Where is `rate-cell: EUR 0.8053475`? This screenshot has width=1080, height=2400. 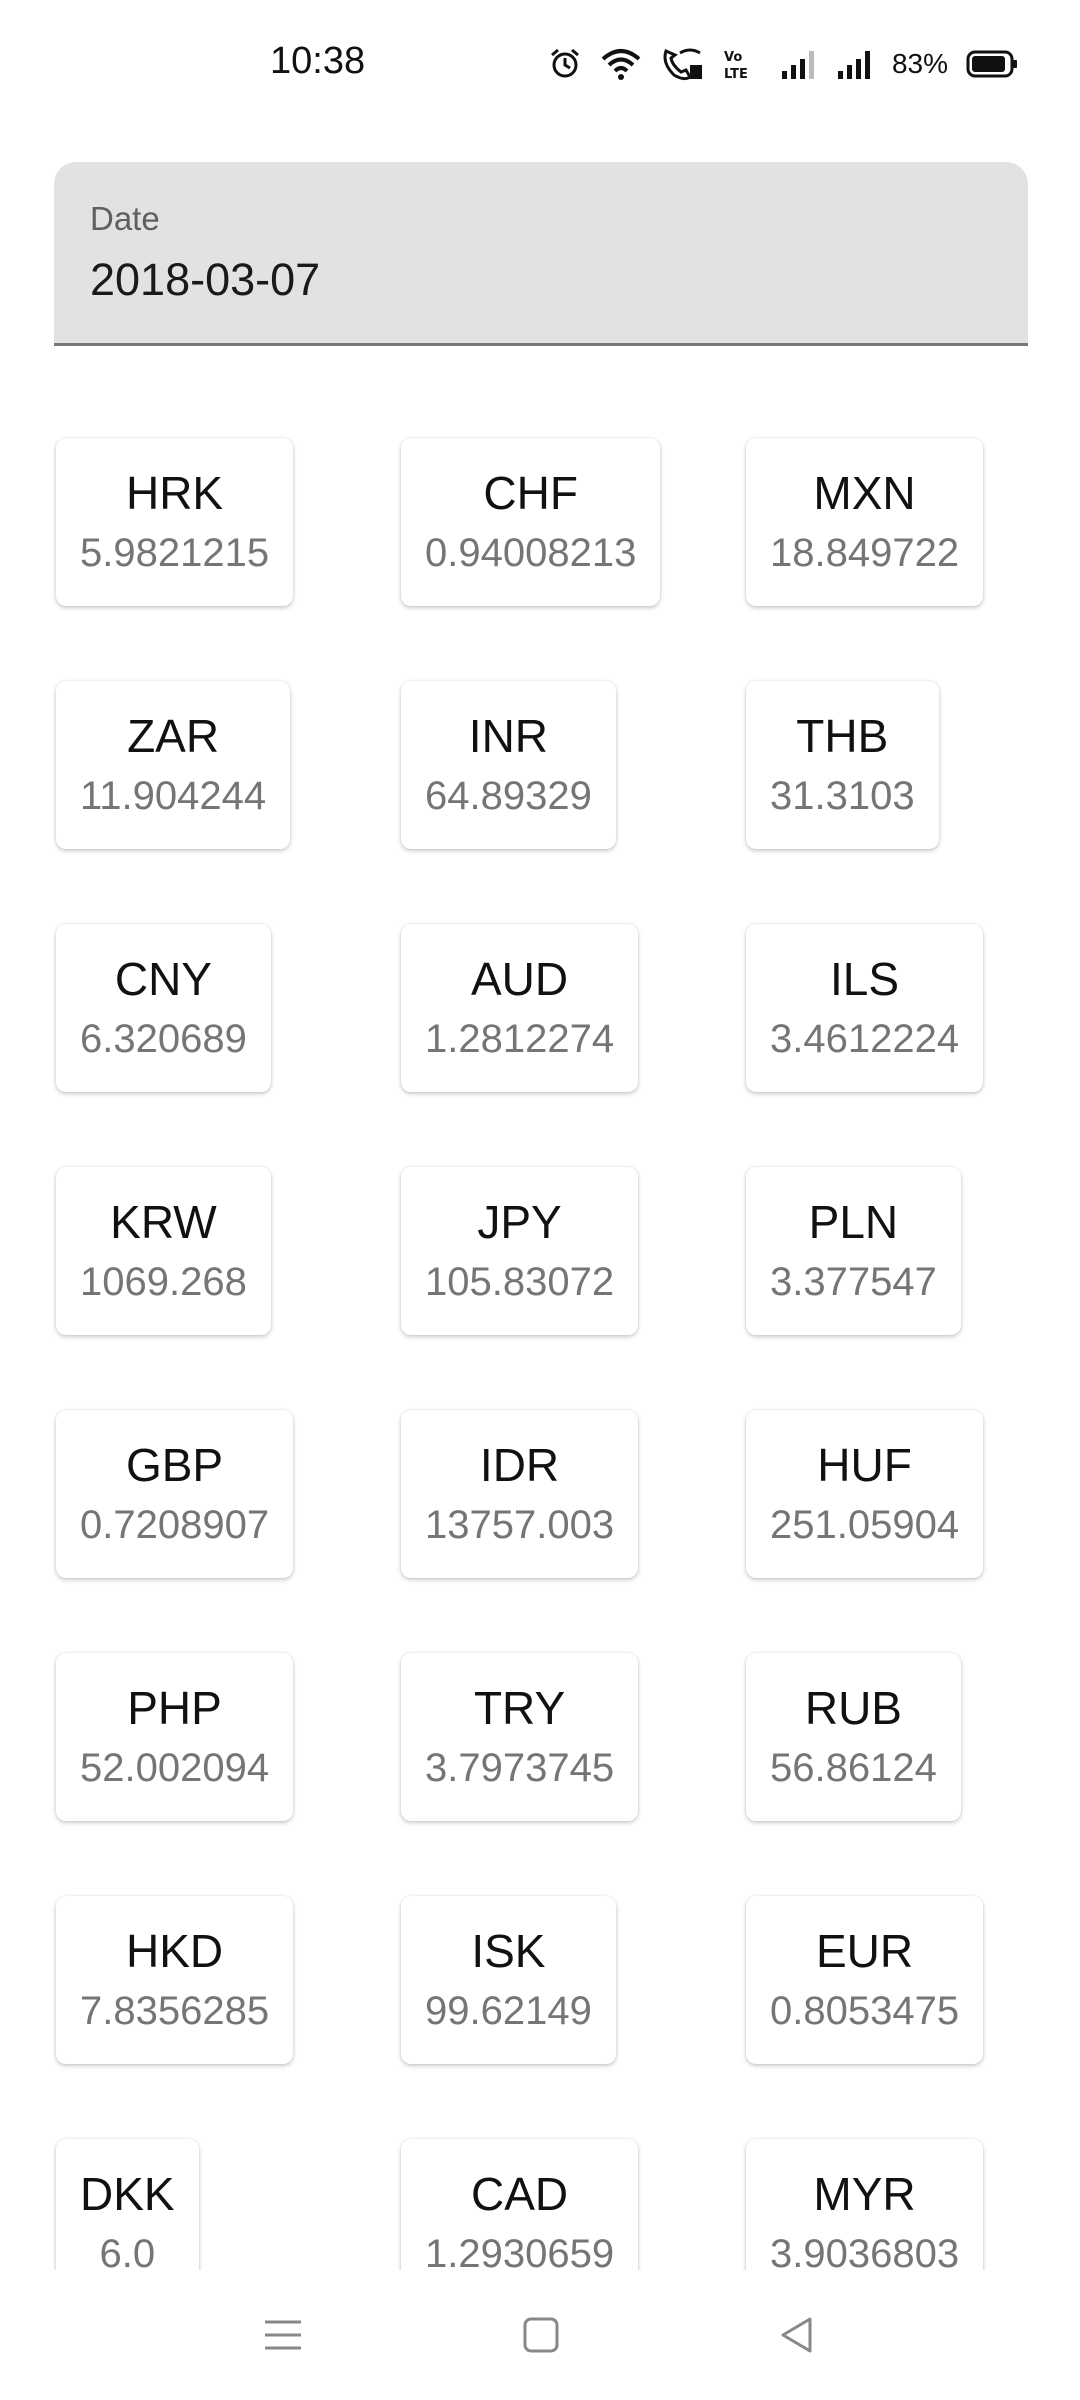 rate-cell: EUR 0.8053475 is located at coordinates (886, 1980).